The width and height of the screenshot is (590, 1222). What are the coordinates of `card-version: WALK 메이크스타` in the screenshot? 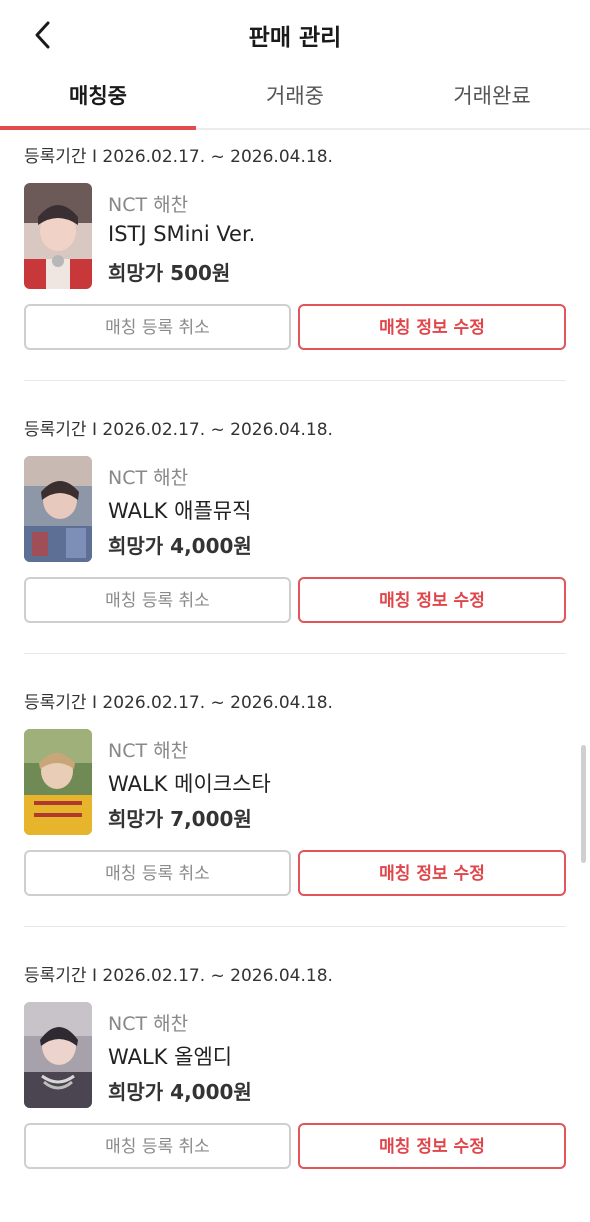 It's located at (189, 784).